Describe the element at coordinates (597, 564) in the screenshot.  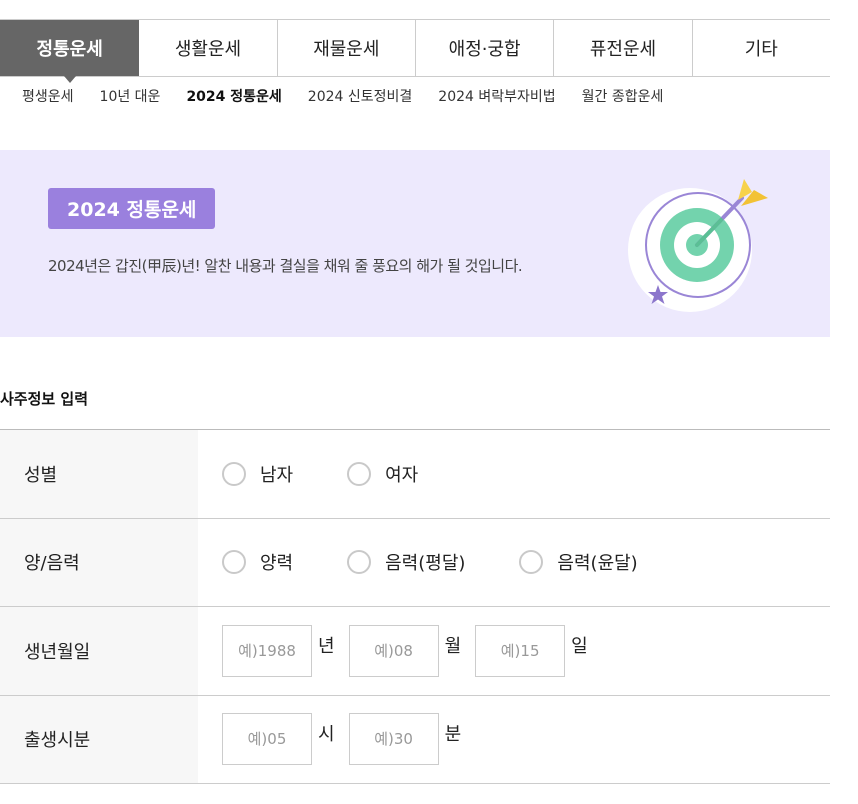
I see `radio-label: 음력(윤달)` at that location.